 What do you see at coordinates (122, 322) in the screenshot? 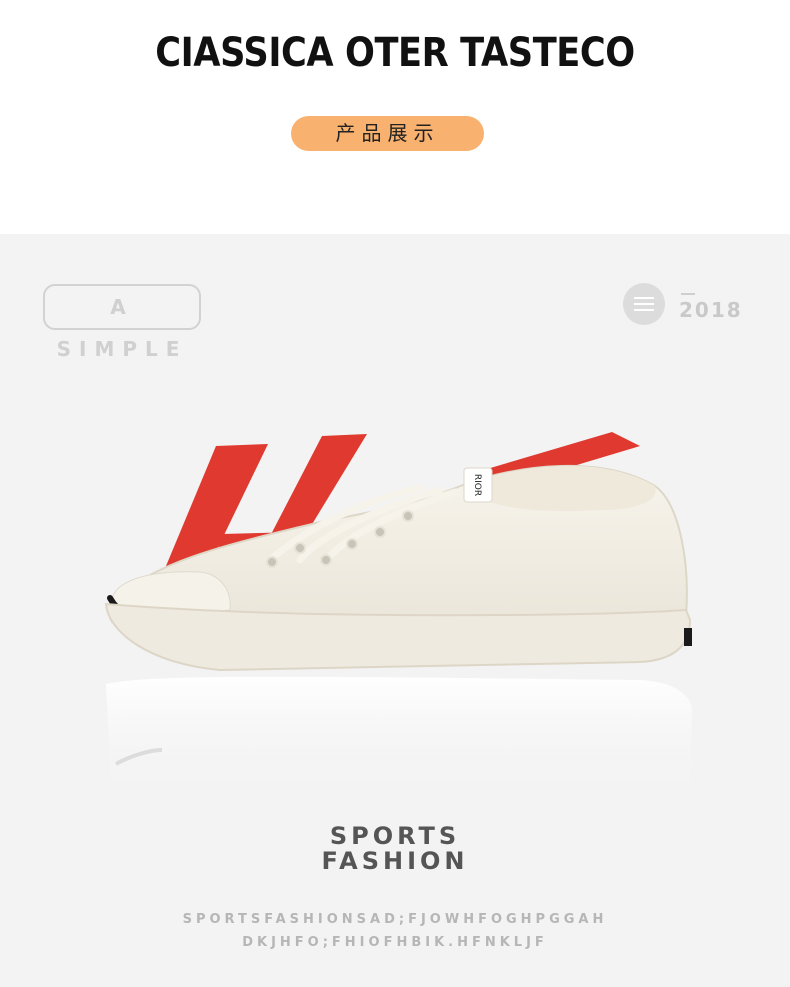
I see `a-simple-badge: A SIMPLE` at bounding box center [122, 322].